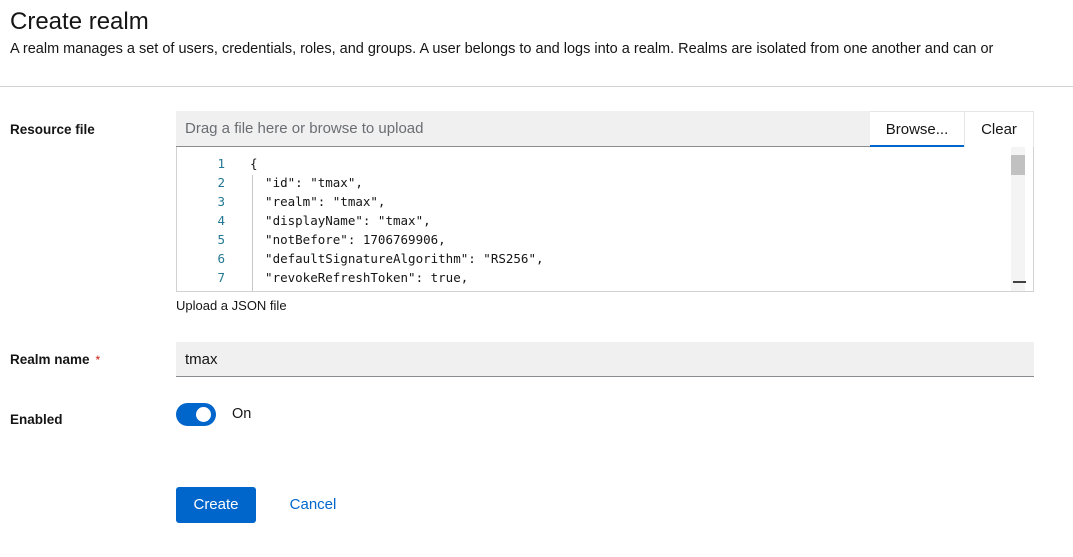 The width and height of the screenshot is (1073, 557). I want to click on code-text: "defaultSignatureAlgorithm": "RS256",, so click(397, 258).